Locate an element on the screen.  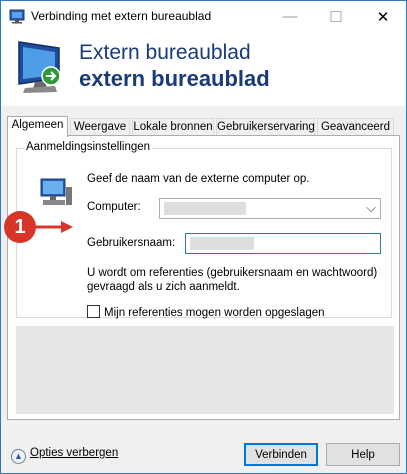
remote-desktop-icon is located at coordinates (17, 16).